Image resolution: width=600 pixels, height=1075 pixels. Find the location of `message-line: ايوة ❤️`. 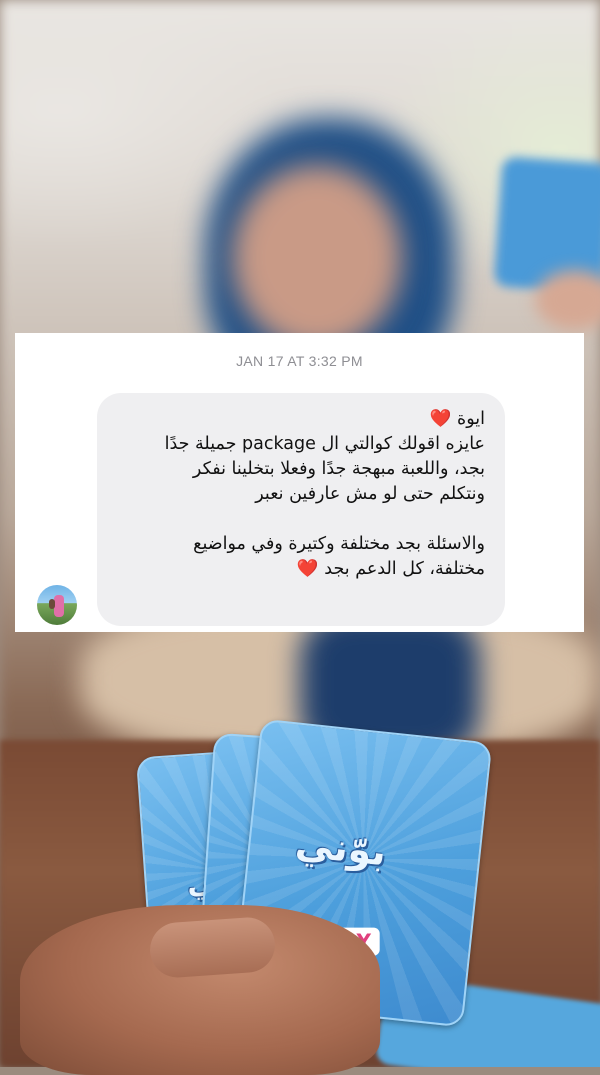

message-line: ايوة ❤️ is located at coordinates (457, 419).